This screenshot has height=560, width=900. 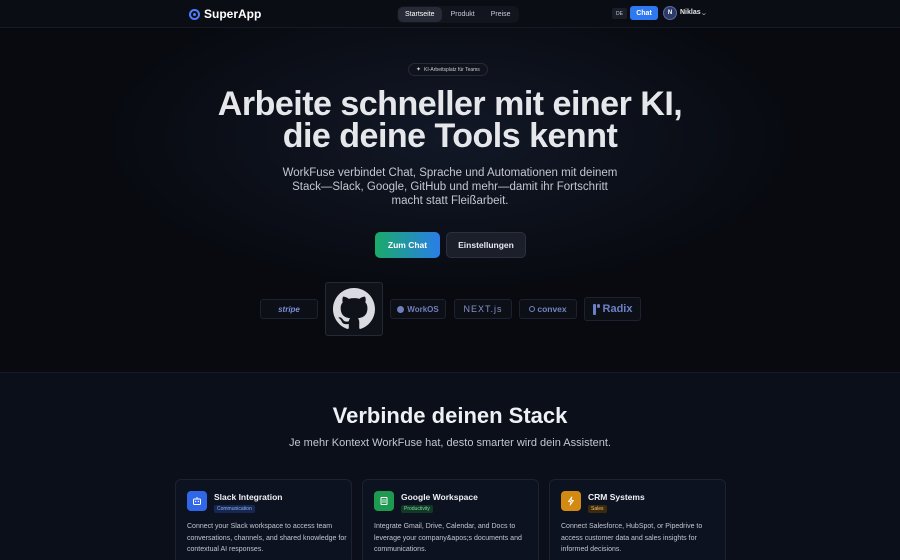 I want to click on hero-badge-label: KI-Arbeitsplatz für Teams, so click(x=452, y=69).